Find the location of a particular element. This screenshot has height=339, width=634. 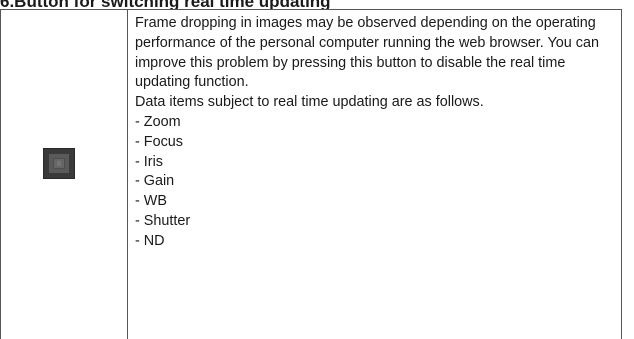

list-item: - ND is located at coordinates (150, 240).